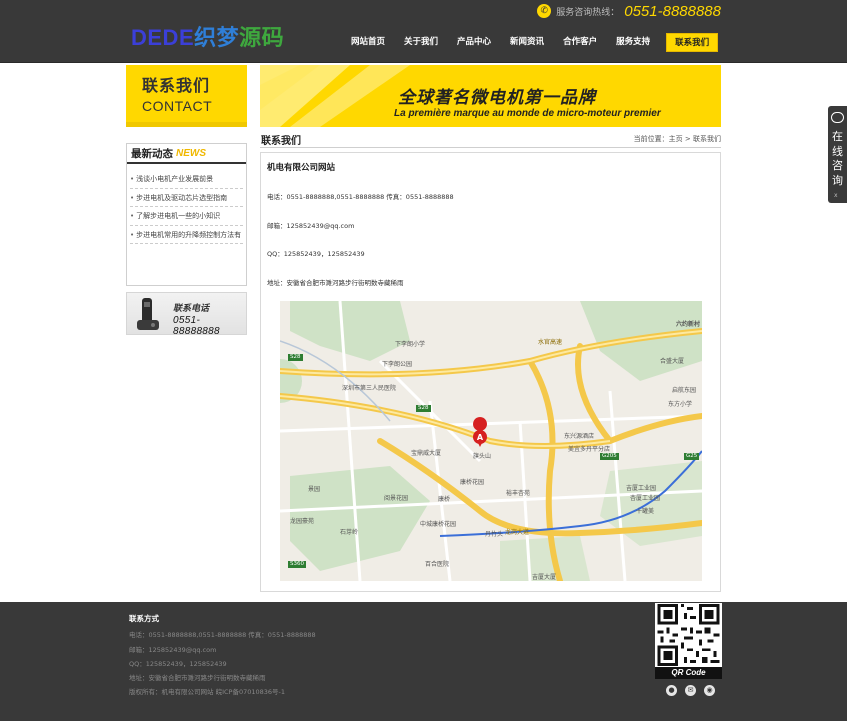  What do you see at coordinates (472, 482) in the screenshot?
I see `map-place-label: 康桥花园` at bounding box center [472, 482].